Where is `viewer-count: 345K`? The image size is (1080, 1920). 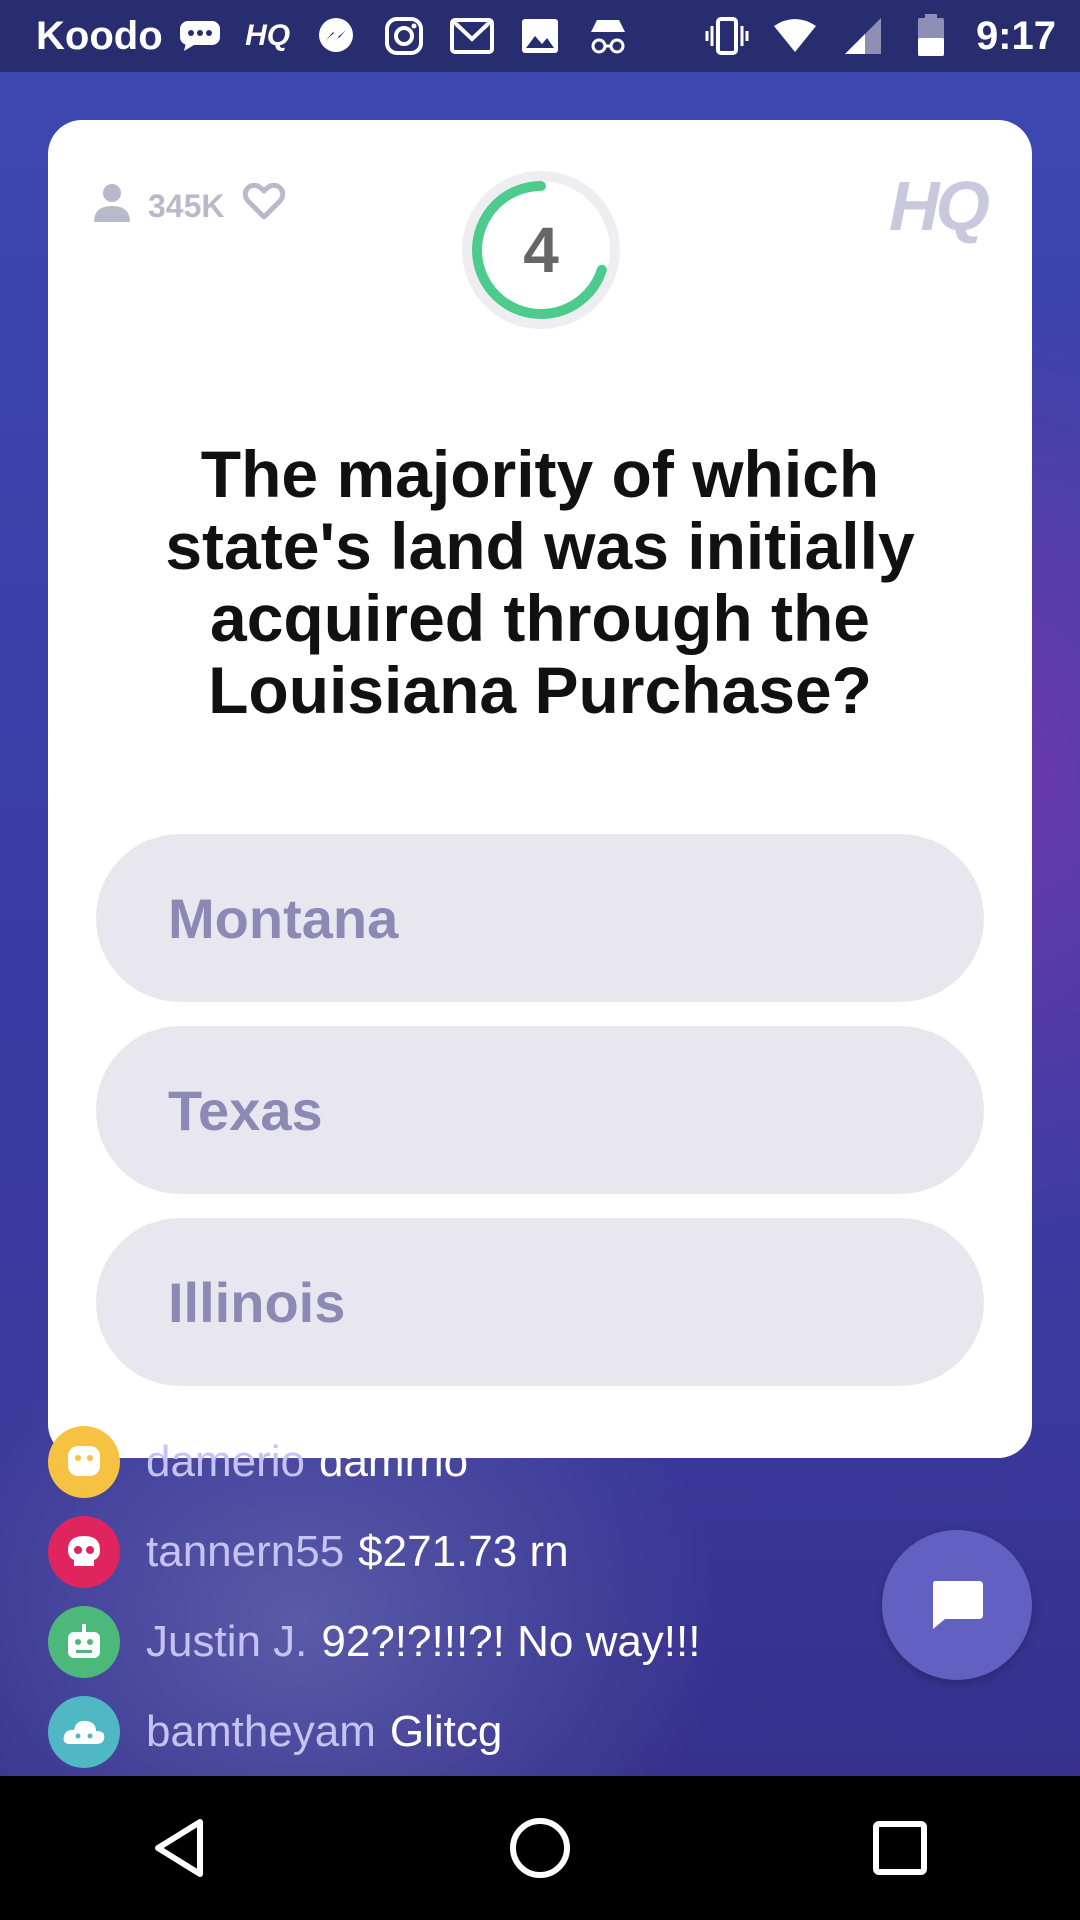 viewer-count: 345K is located at coordinates (189, 206).